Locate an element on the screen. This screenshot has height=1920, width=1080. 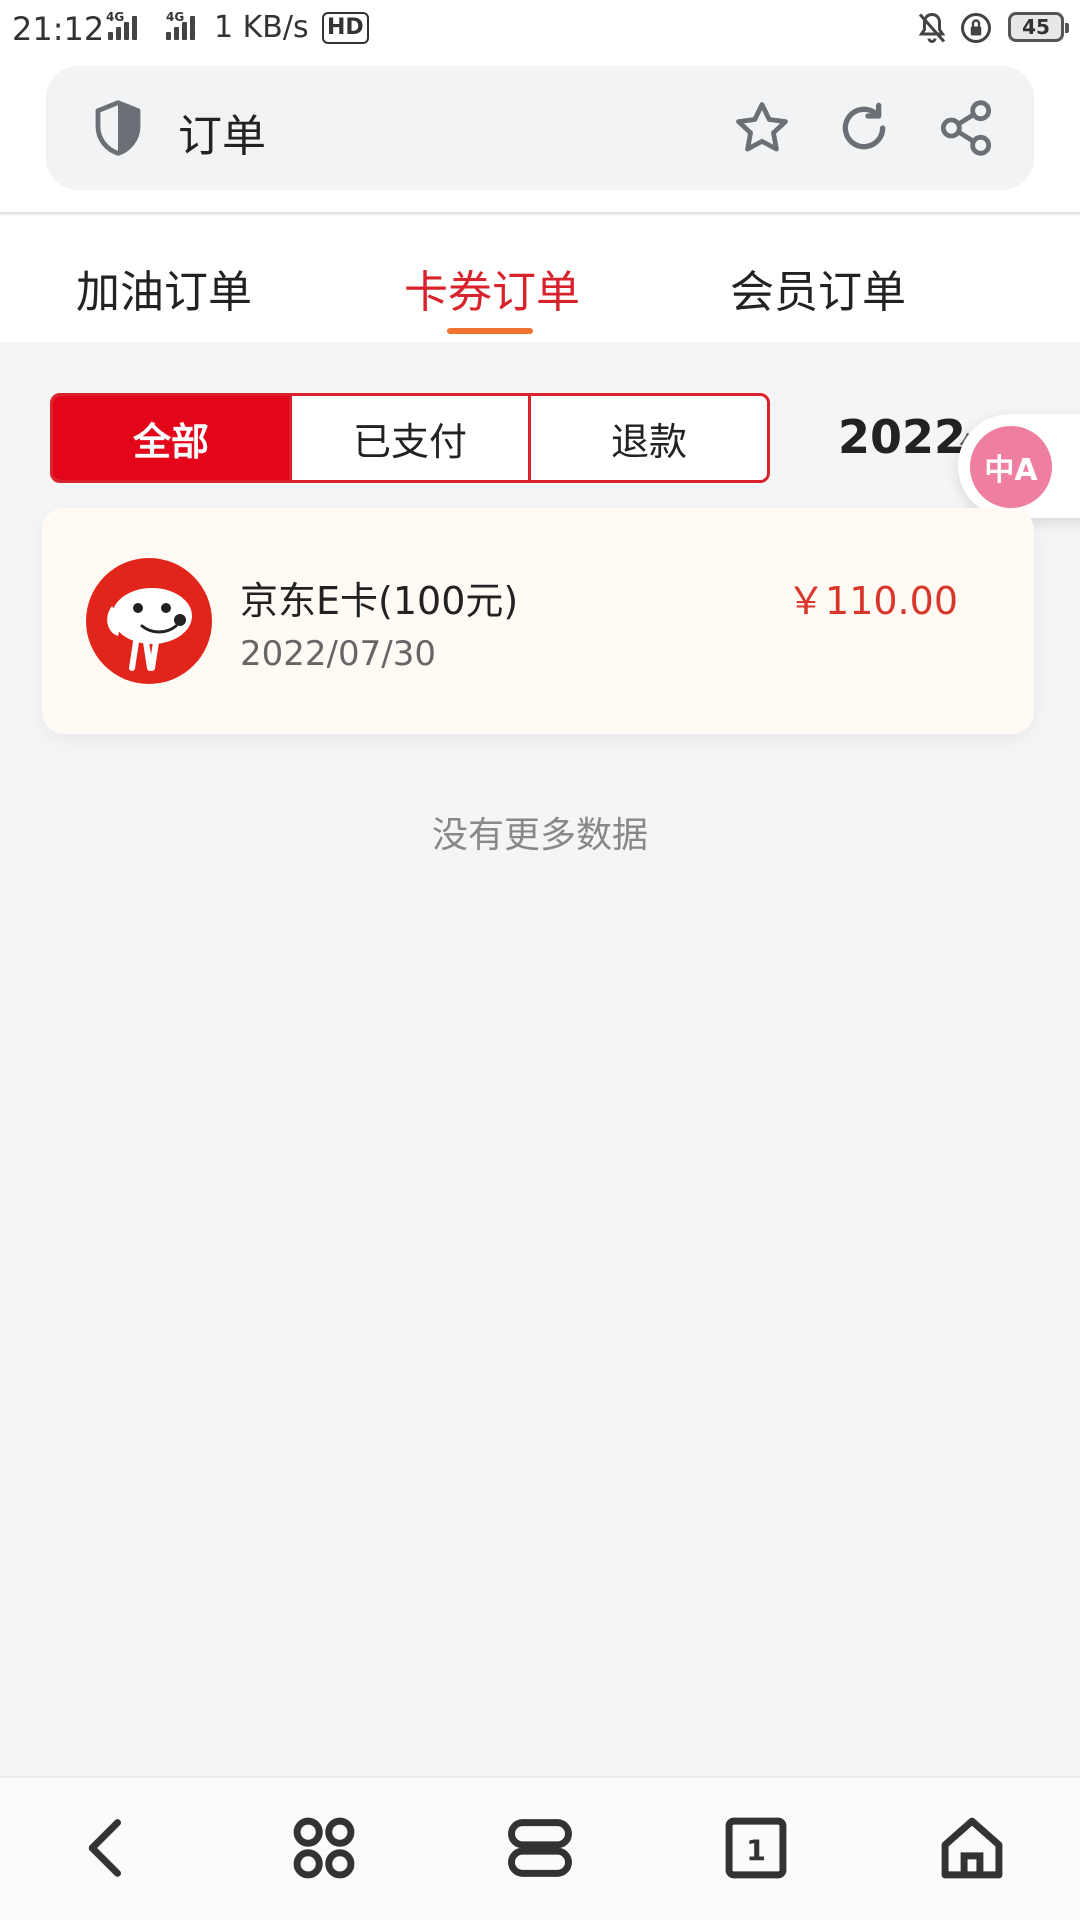
jd-dog-logo-icon is located at coordinates (149, 621).